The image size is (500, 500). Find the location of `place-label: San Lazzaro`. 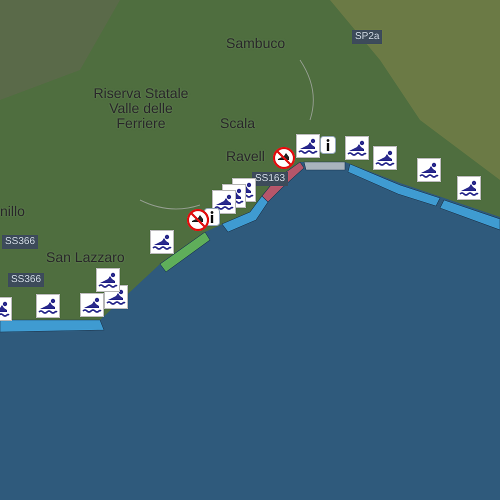

place-label: San Lazzaro is located at coordinates (85, 257).